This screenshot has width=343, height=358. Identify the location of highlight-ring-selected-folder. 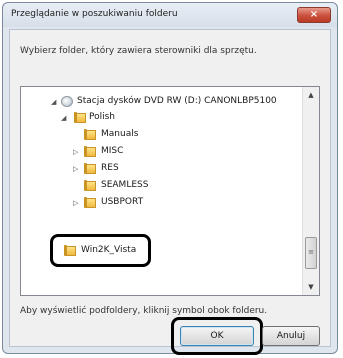
(100, 250).